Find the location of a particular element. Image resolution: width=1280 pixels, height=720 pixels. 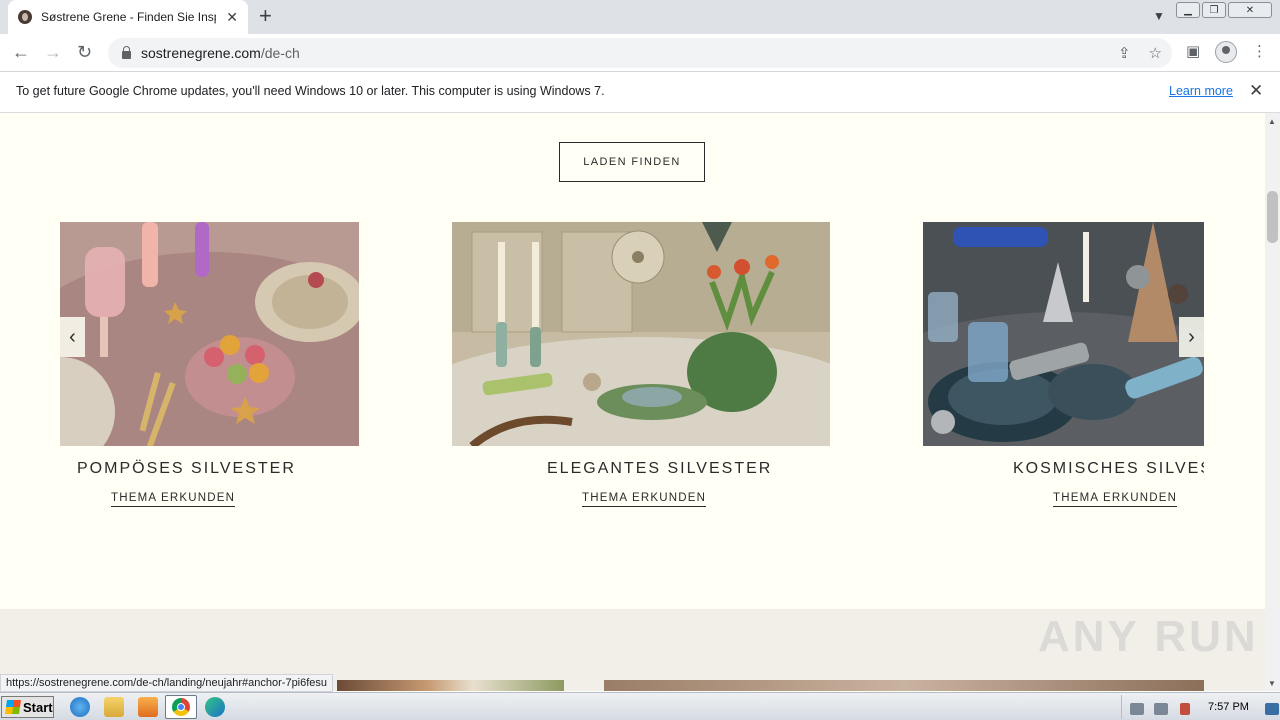

page-scrollbar: ▲ ▼ is located at coordinates (1272, 402).